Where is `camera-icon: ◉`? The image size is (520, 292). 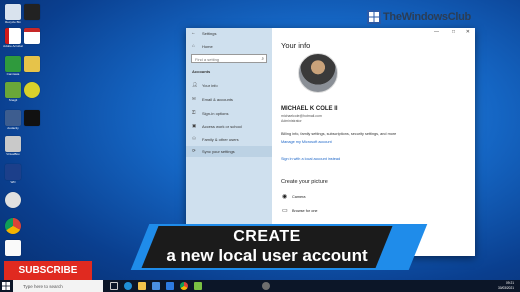 camera-icon: ◉ is located at coordinates (285, 197).